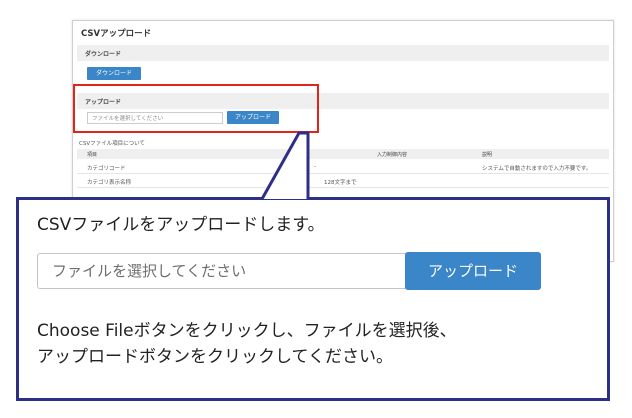 Image resolution: width=632 pixels, height=418 pixels. What do you see at coordinates (116, 34) in the screenshot?
I see `page-title: CSVアップロード` at bounding box center [116, 34].